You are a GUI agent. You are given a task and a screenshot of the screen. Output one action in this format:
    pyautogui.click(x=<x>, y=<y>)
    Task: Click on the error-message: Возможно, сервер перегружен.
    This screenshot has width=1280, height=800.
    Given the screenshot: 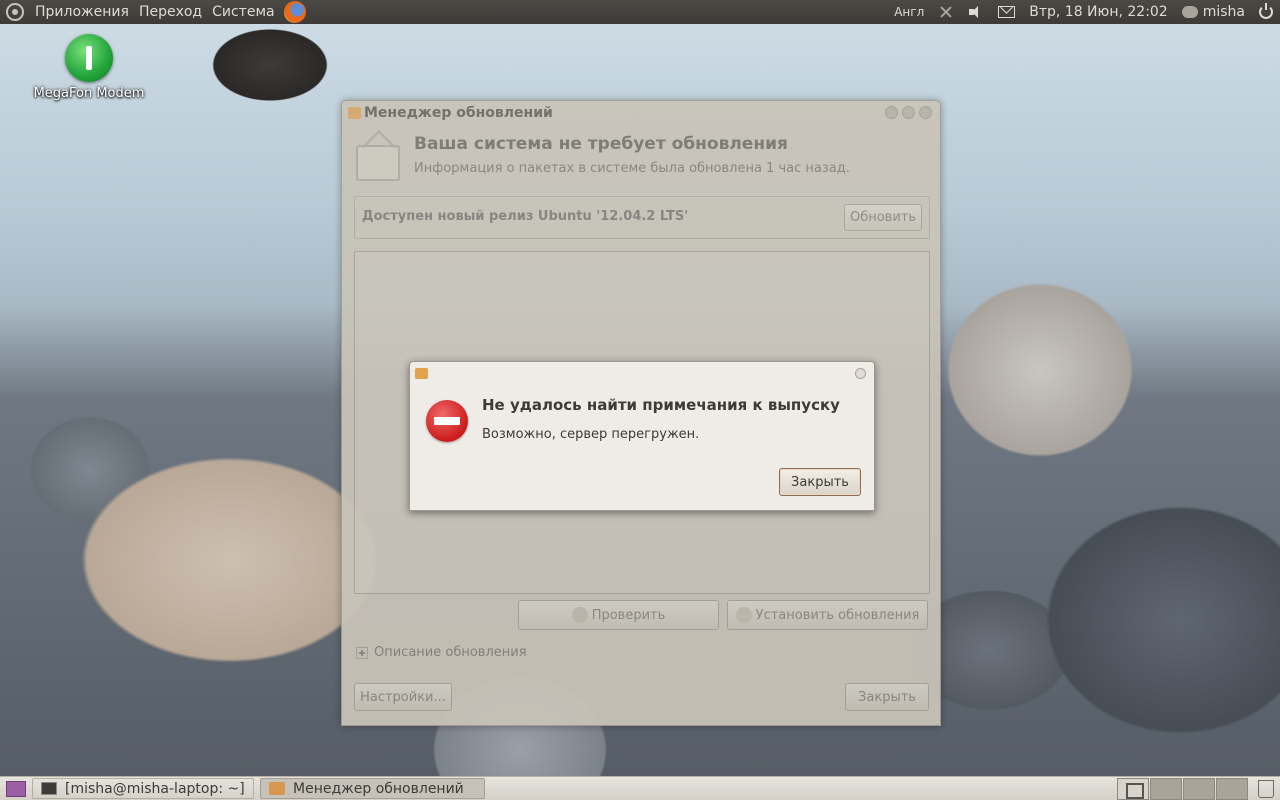 What is the action you would take?
    pyautogui.click(x=591, y=434)
    